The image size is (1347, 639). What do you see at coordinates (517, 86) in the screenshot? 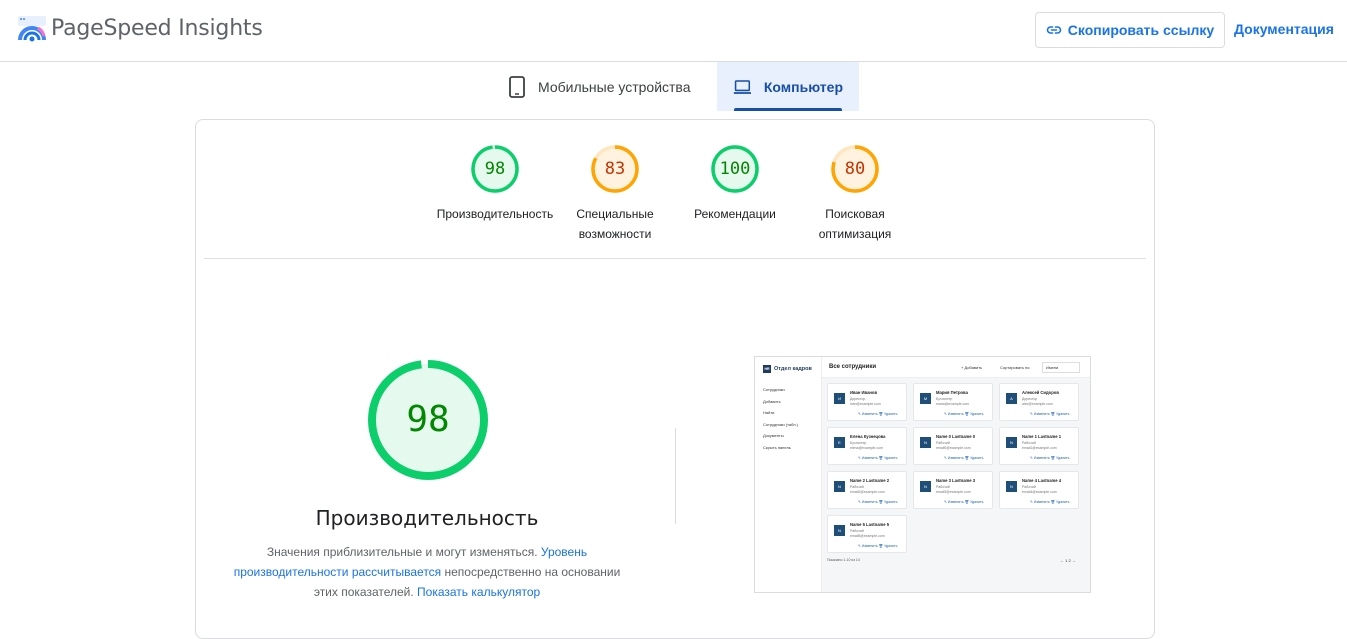
I see `smartphone-icon` at bounding box center [517, 86].